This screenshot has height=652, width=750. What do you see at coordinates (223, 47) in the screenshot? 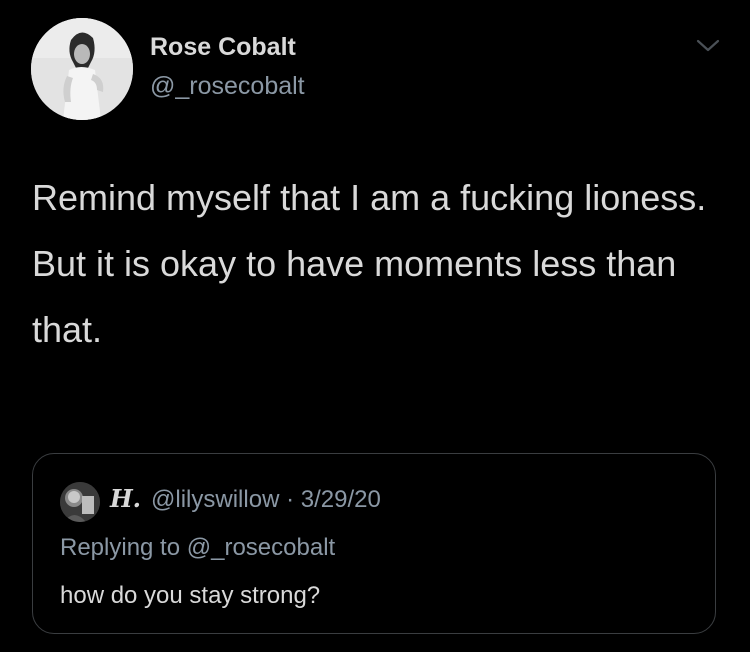
I see `author-name: Rose Cobalt` at bounding box center [223, 47].